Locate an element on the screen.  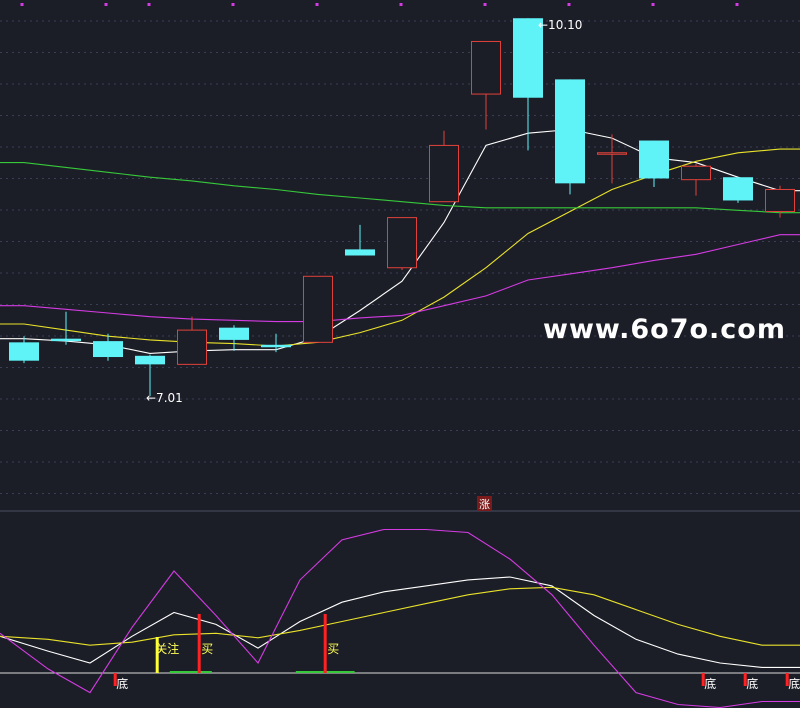
signals: 底 关注 买 买底 底 底 is located at coordinates (456, 652).